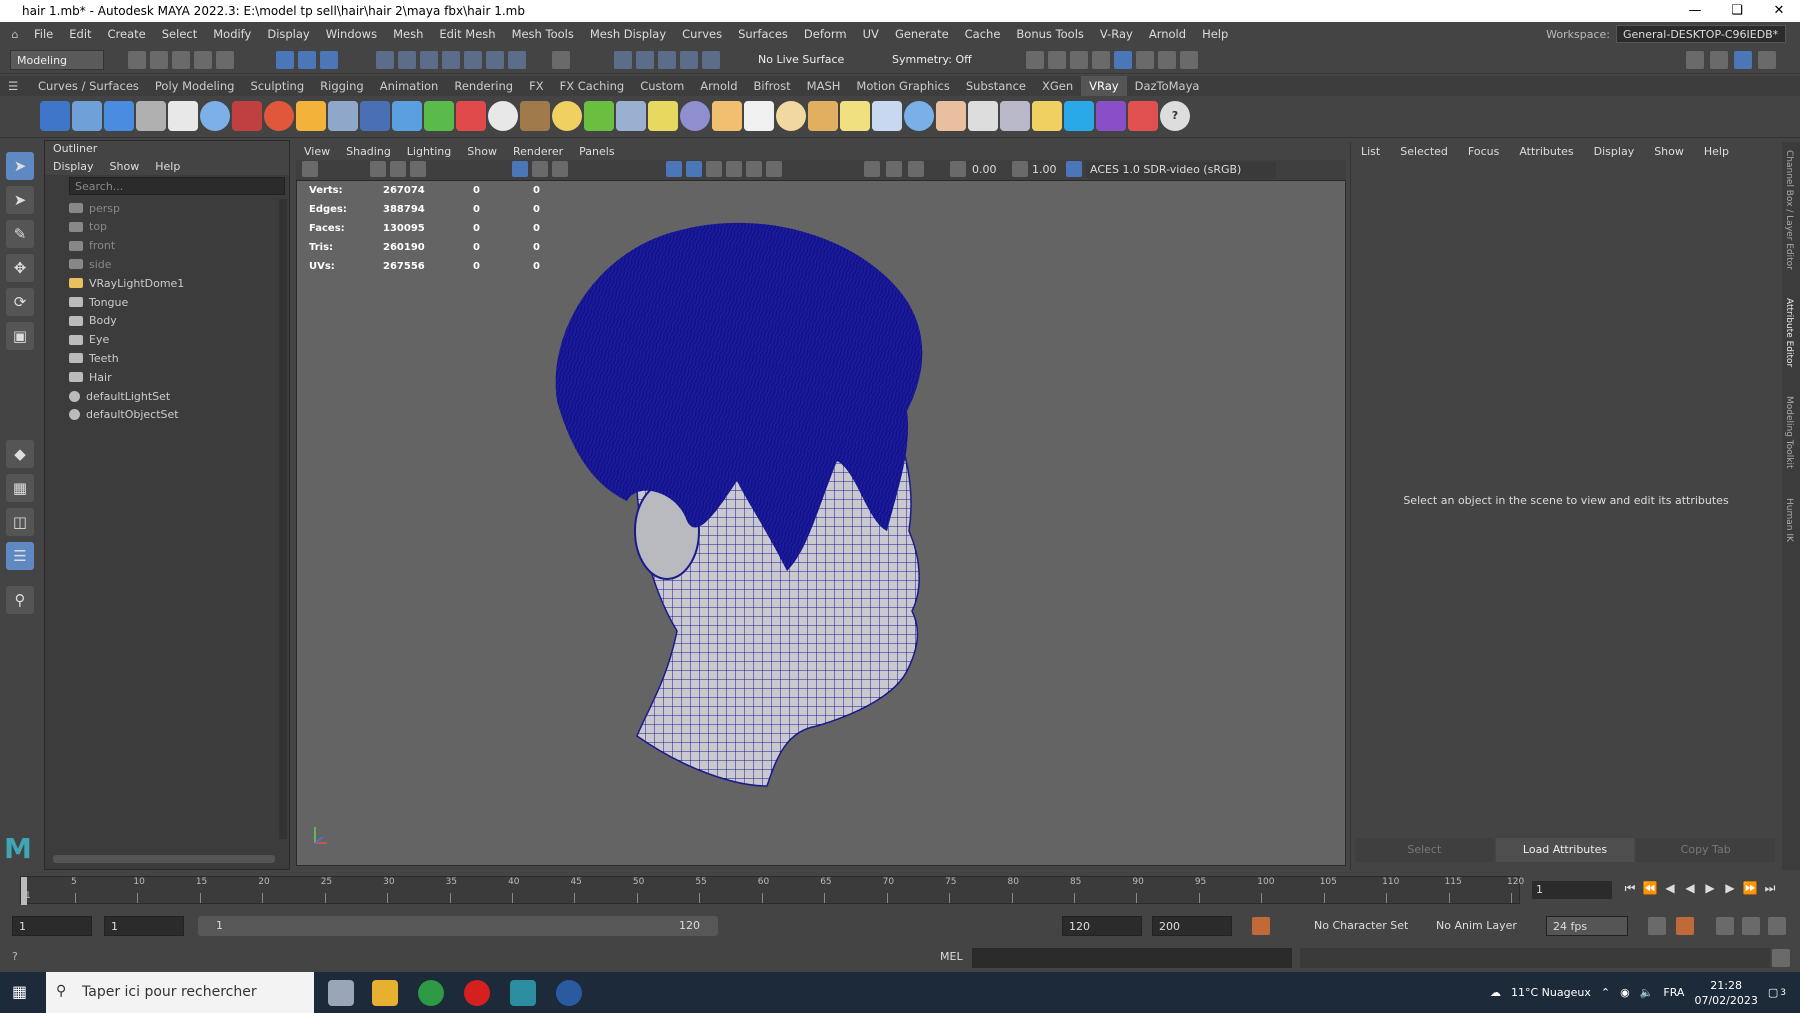 The image size is (1800, 1013). I want to click on shelf-tab-animation: Animation, so click(409, 86).